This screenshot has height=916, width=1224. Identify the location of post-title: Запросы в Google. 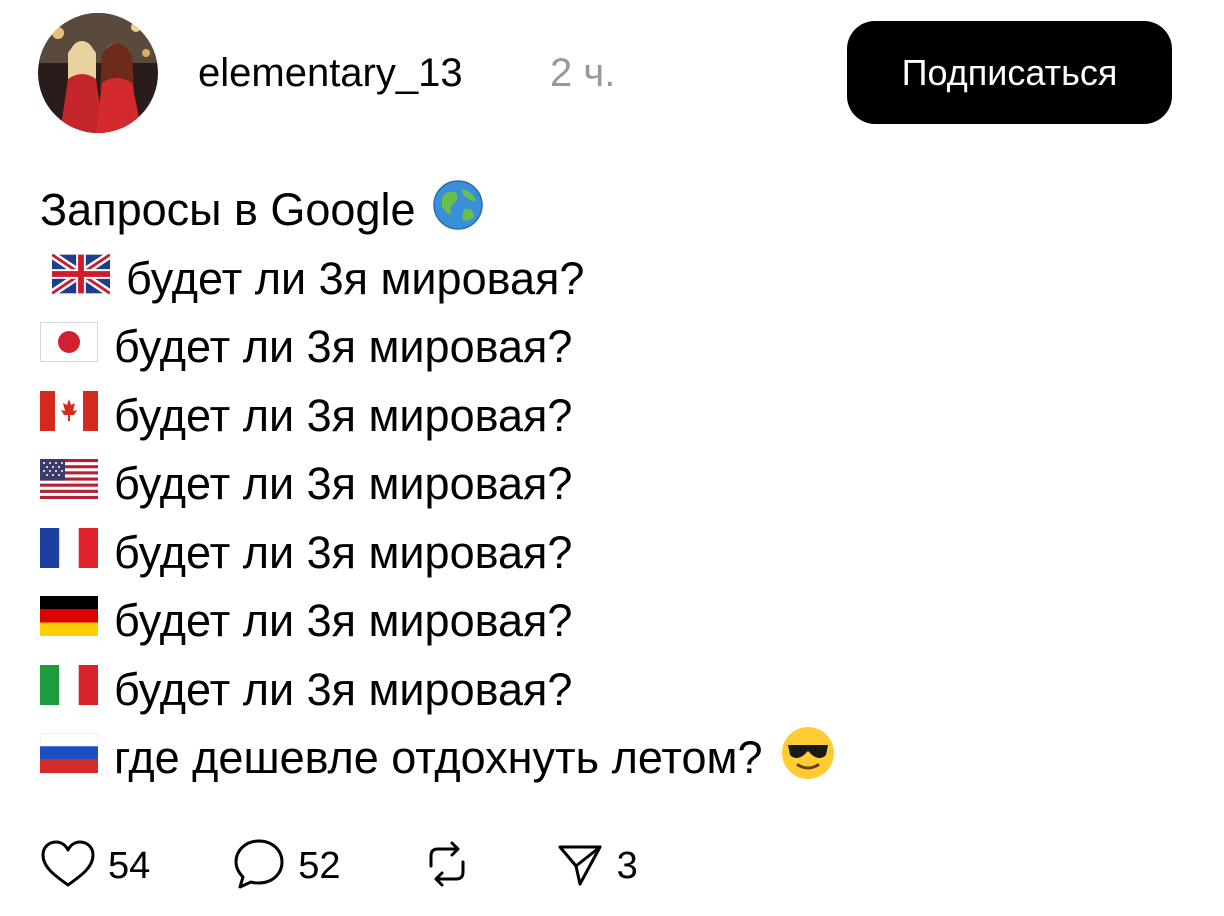
(610, 210).